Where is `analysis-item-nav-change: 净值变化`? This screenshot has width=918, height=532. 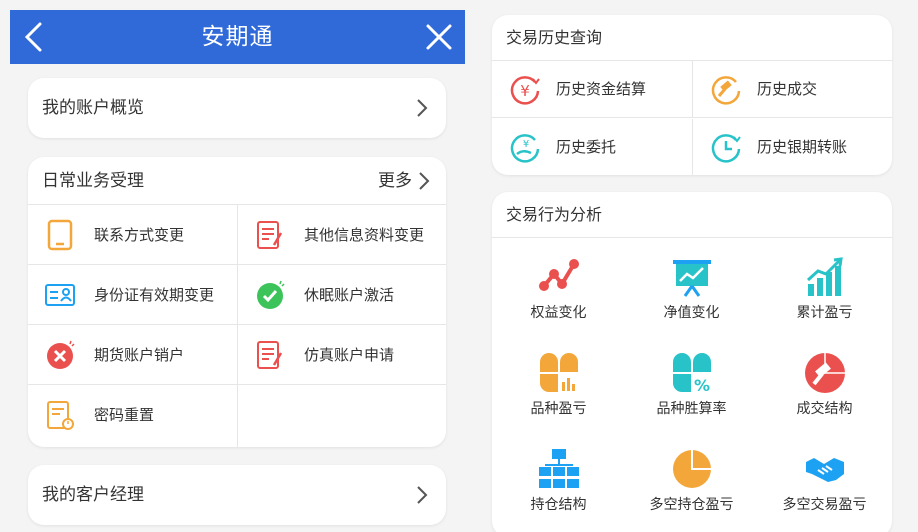
analysis-item-nav-change: 净值变化 is located at coordinates (691, 292).